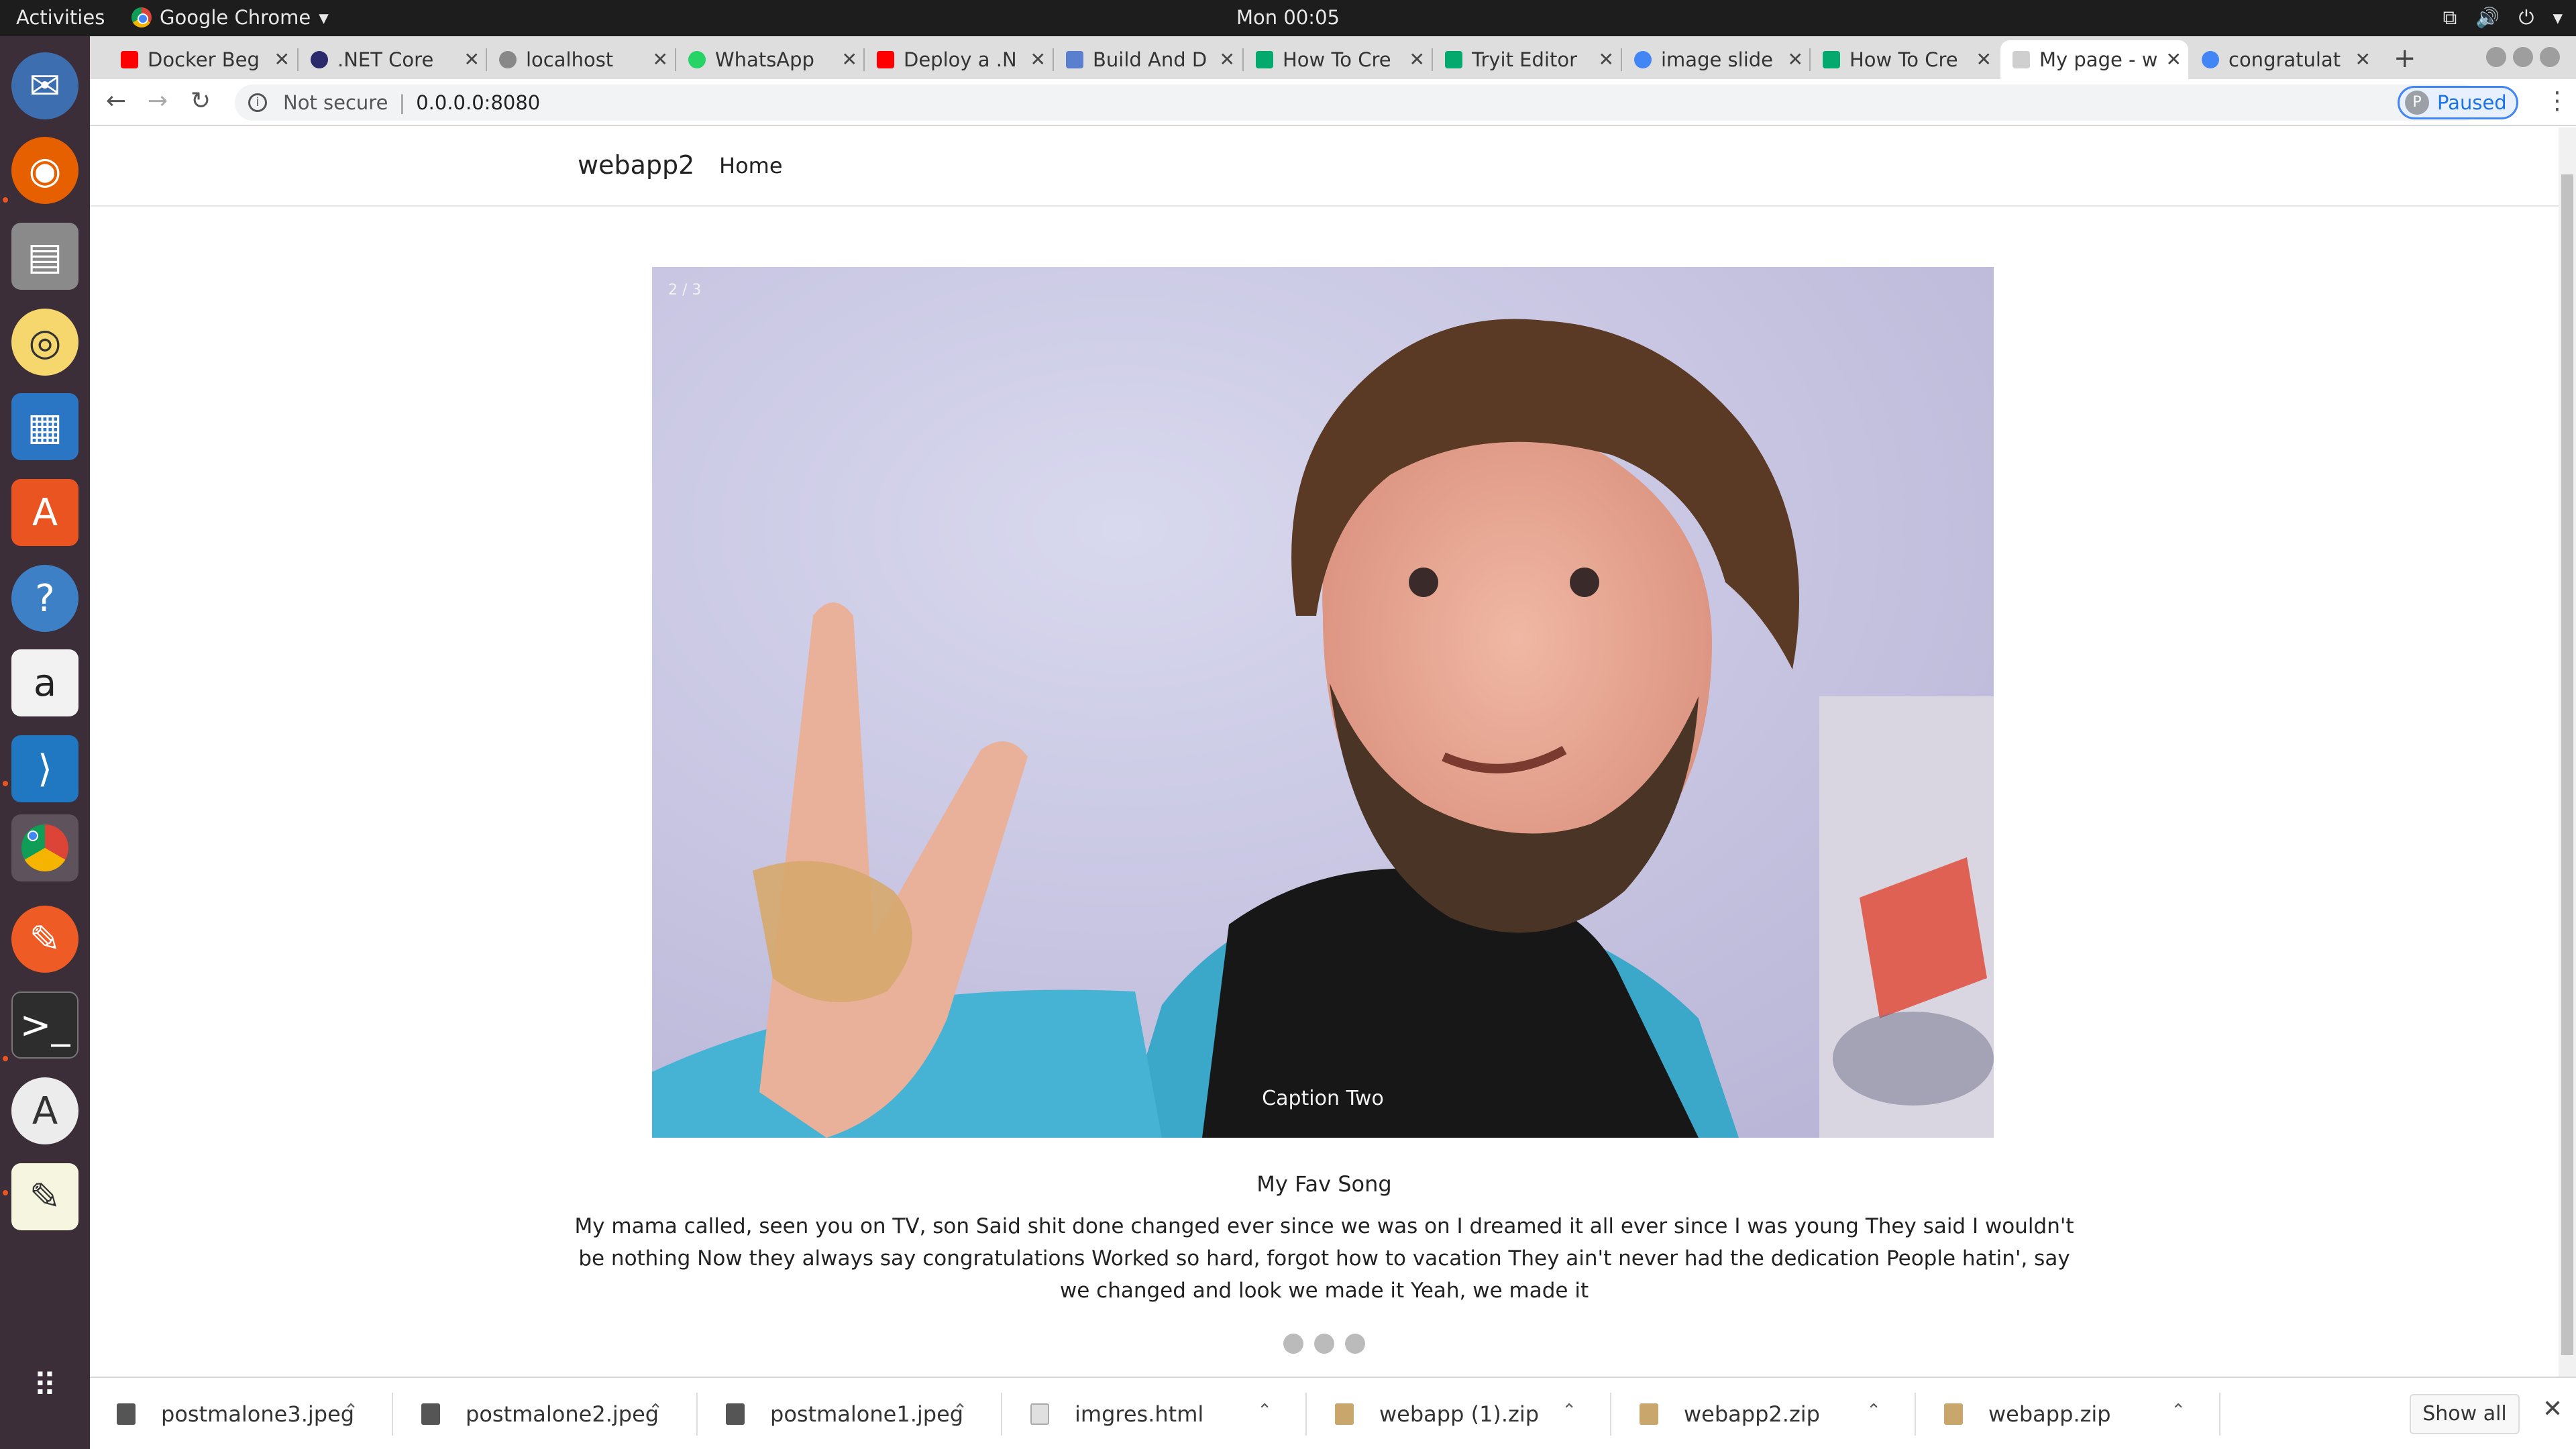  I want to click on download-item: webapp.zip ⌃, so click(2064, 1414).